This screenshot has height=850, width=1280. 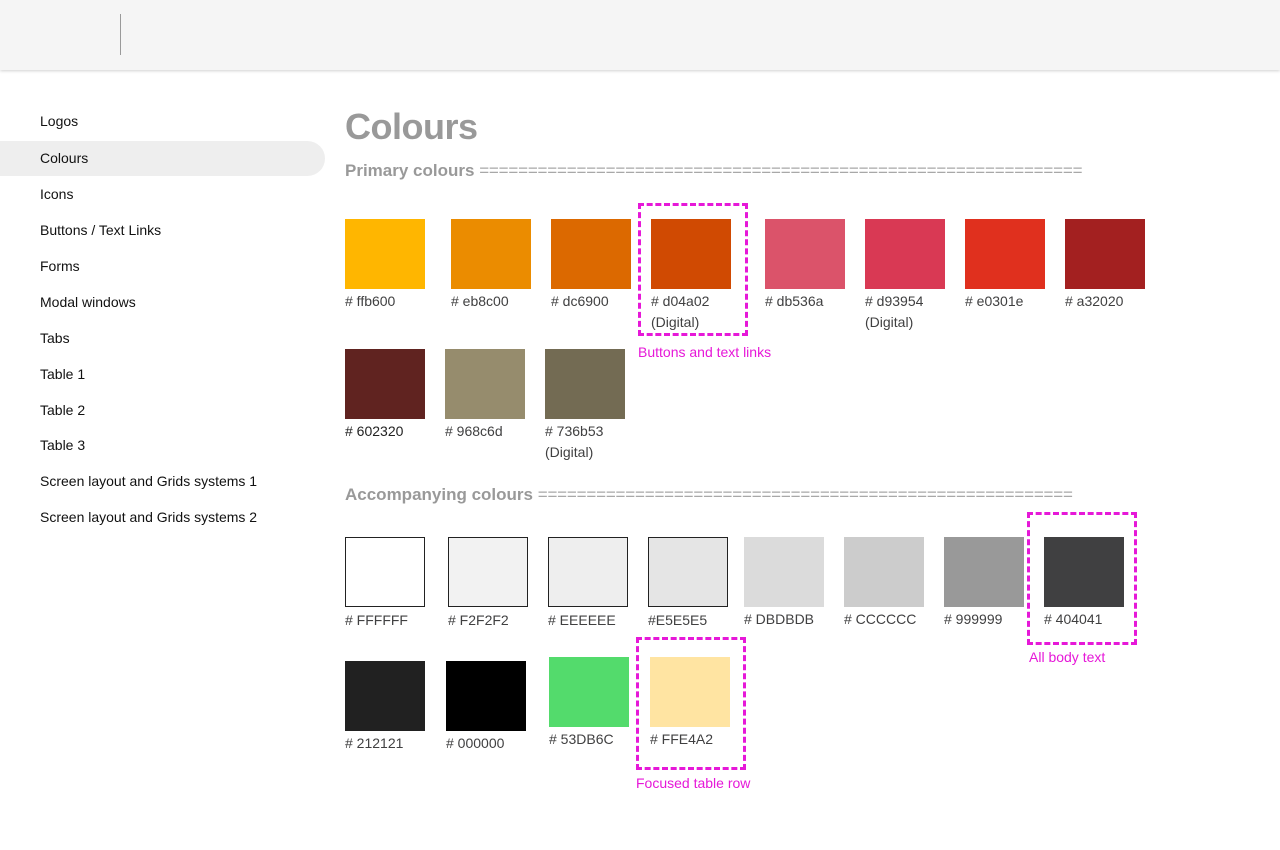 I want to click on sidebar-item-modal-windows: Modal windows, so click(x=162, y=302).